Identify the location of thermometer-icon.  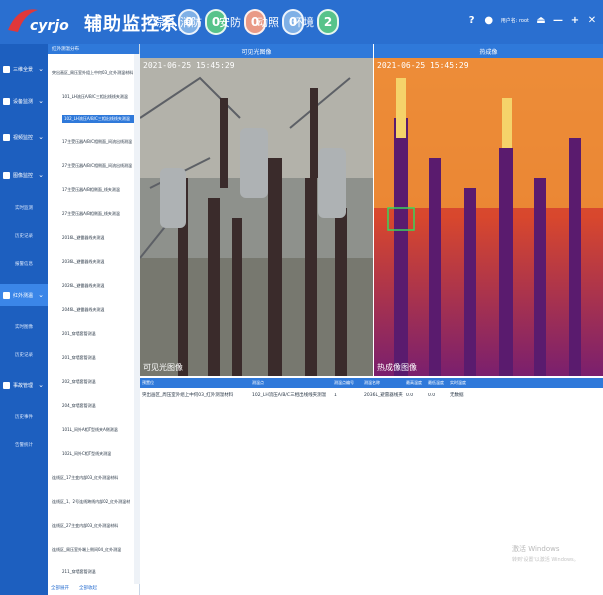
(6, 295).